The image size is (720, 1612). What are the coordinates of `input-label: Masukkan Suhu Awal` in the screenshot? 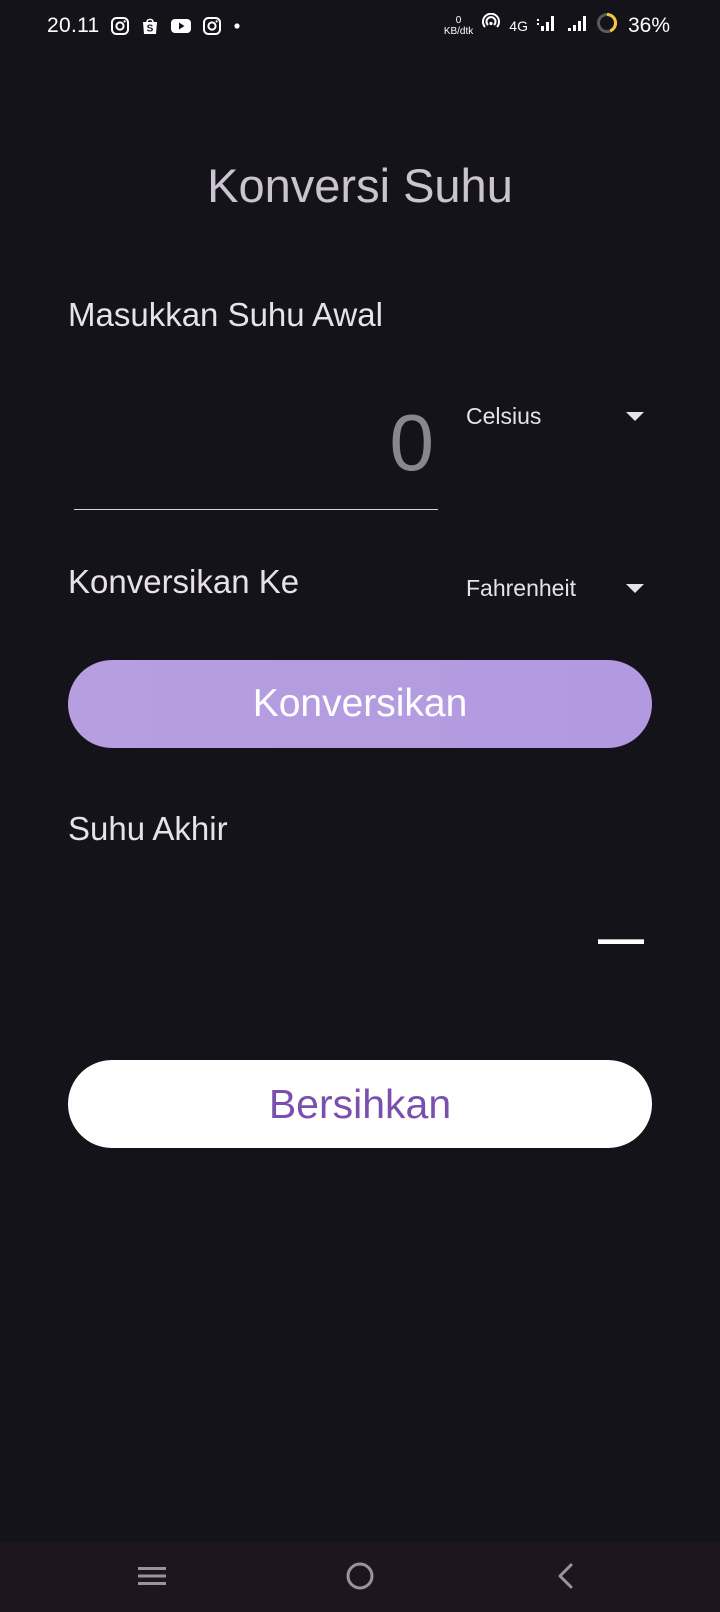 It's located at (225, 314).